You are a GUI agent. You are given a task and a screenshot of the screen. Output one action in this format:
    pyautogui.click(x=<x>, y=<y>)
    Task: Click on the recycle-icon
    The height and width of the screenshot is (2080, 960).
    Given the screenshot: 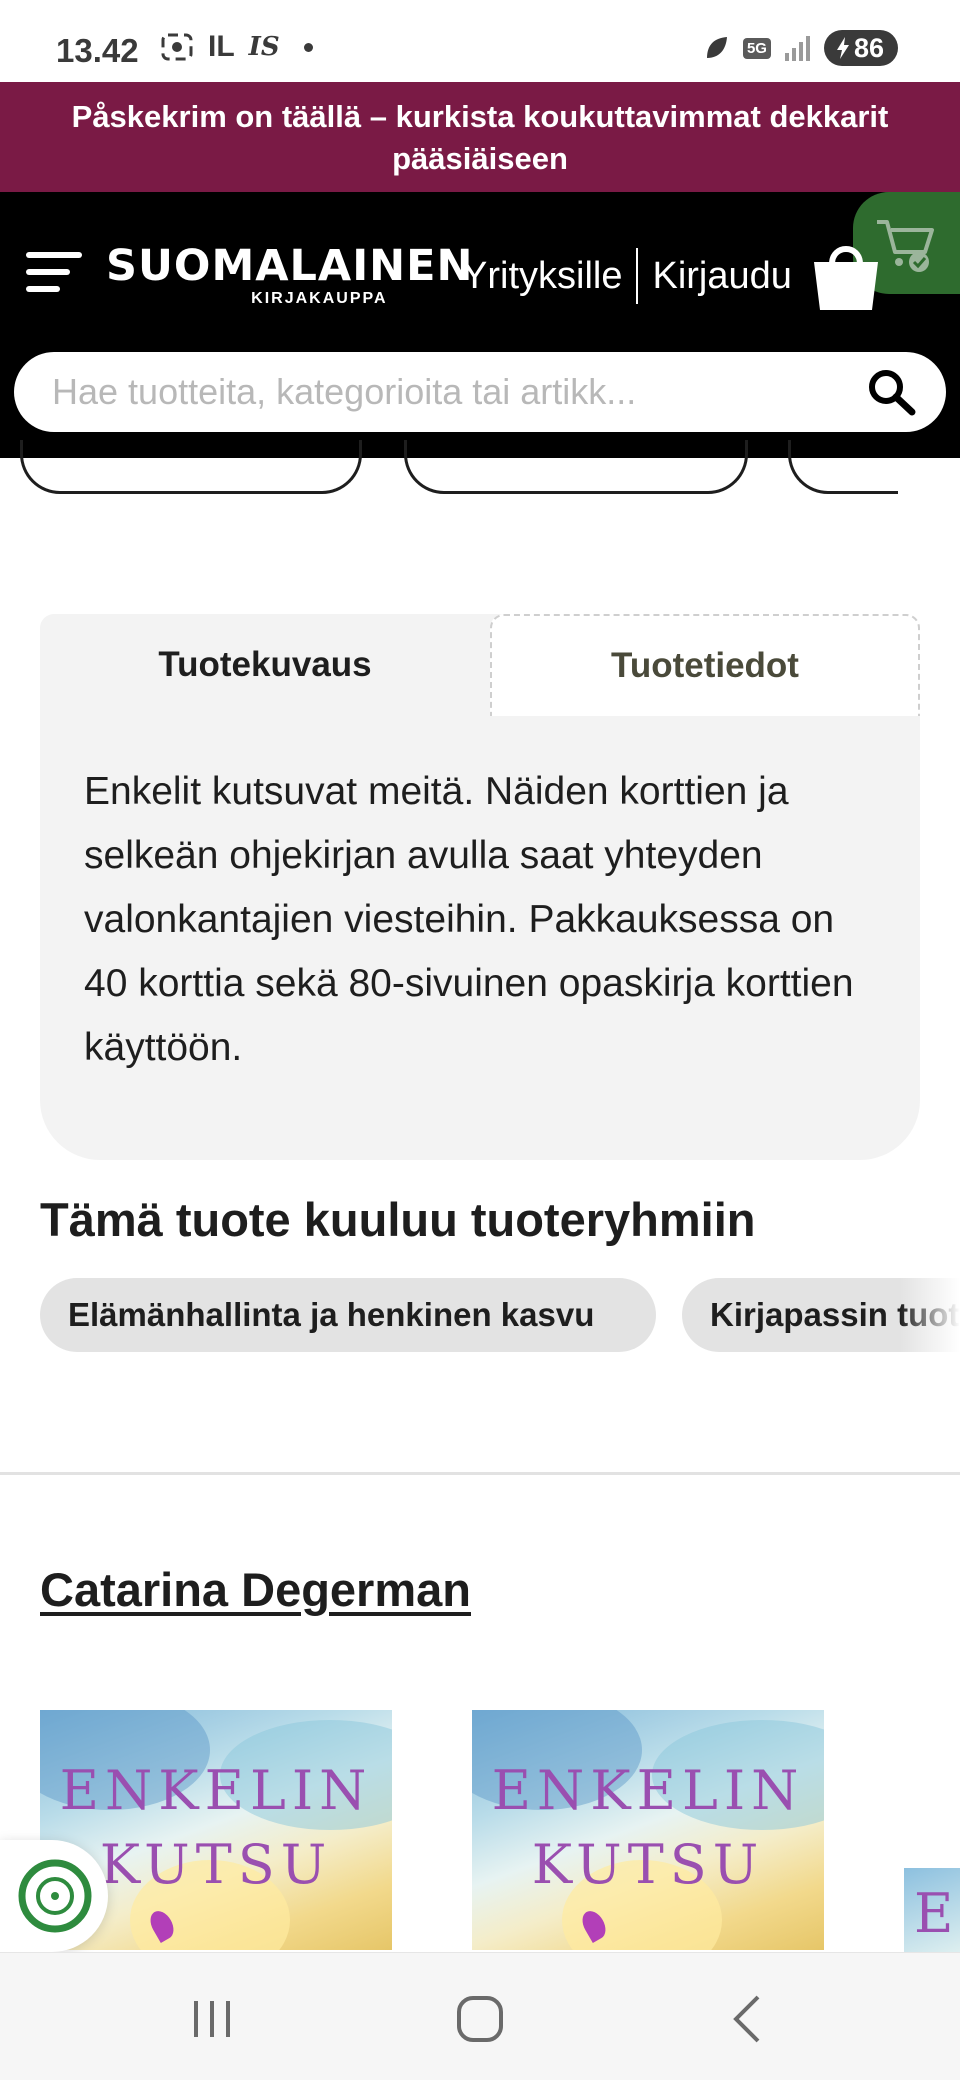 What is the action you would take?
    pyautogui.click(x=55, y=1896)
    